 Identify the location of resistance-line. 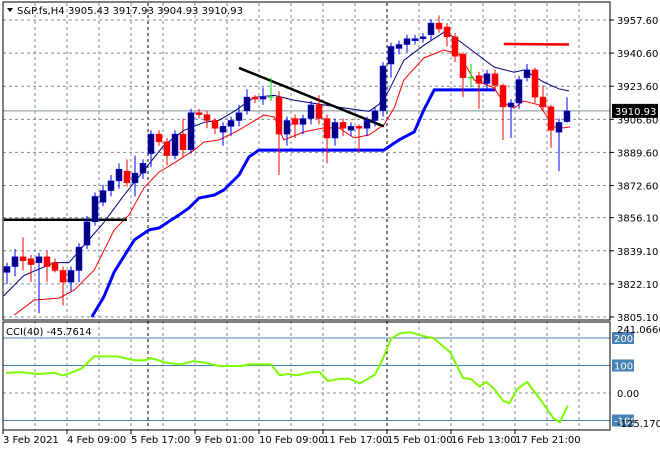
(536, 44).